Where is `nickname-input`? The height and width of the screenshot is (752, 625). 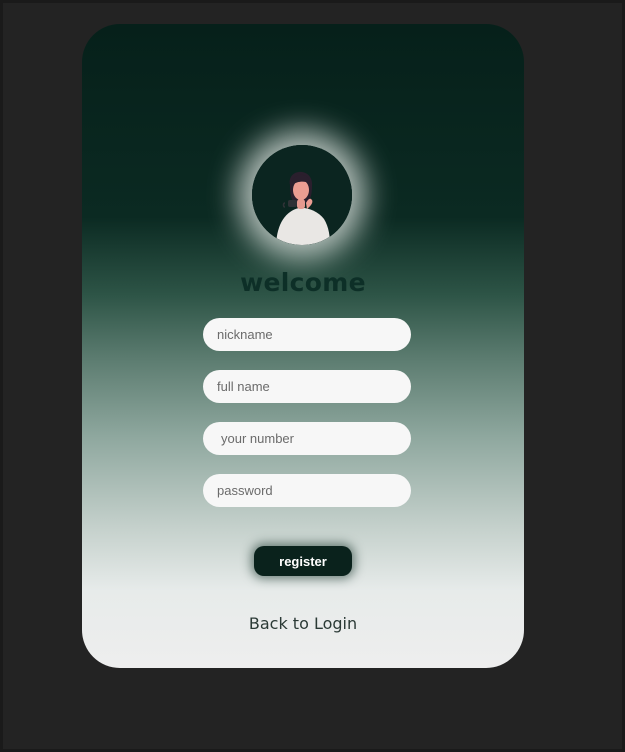 nickname-input is located at coordinates (307, 334).